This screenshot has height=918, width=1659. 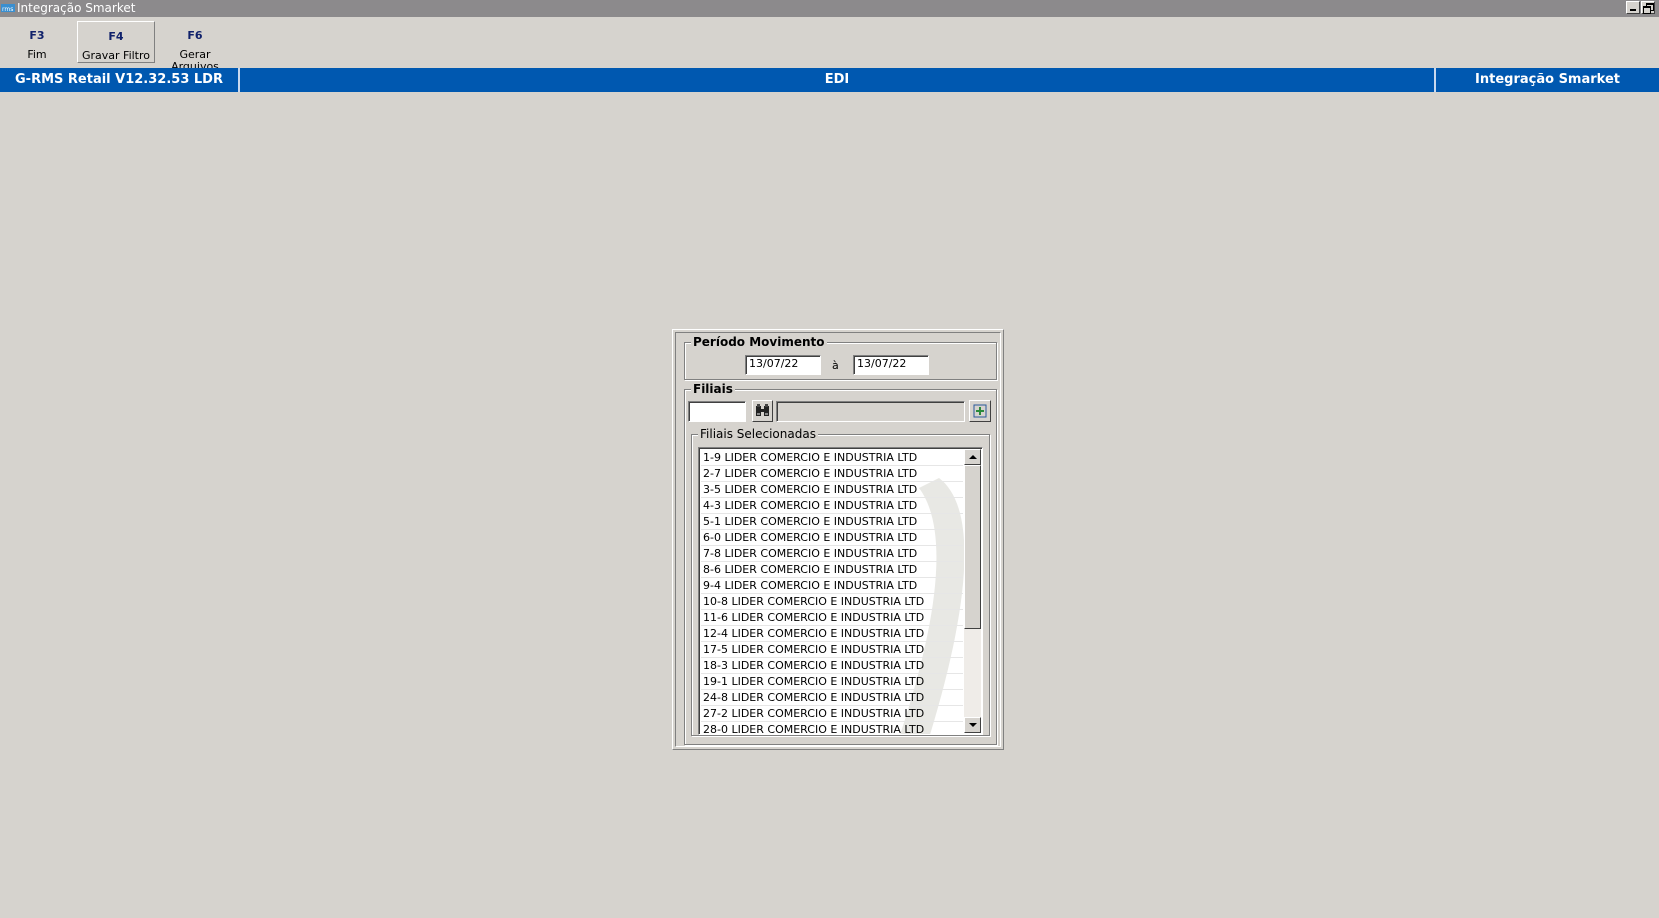 What do you see at coordinates (116, 36) in the screenshot?
I see `gravar-filtro-key: F4` at bounding box center [116, 36].